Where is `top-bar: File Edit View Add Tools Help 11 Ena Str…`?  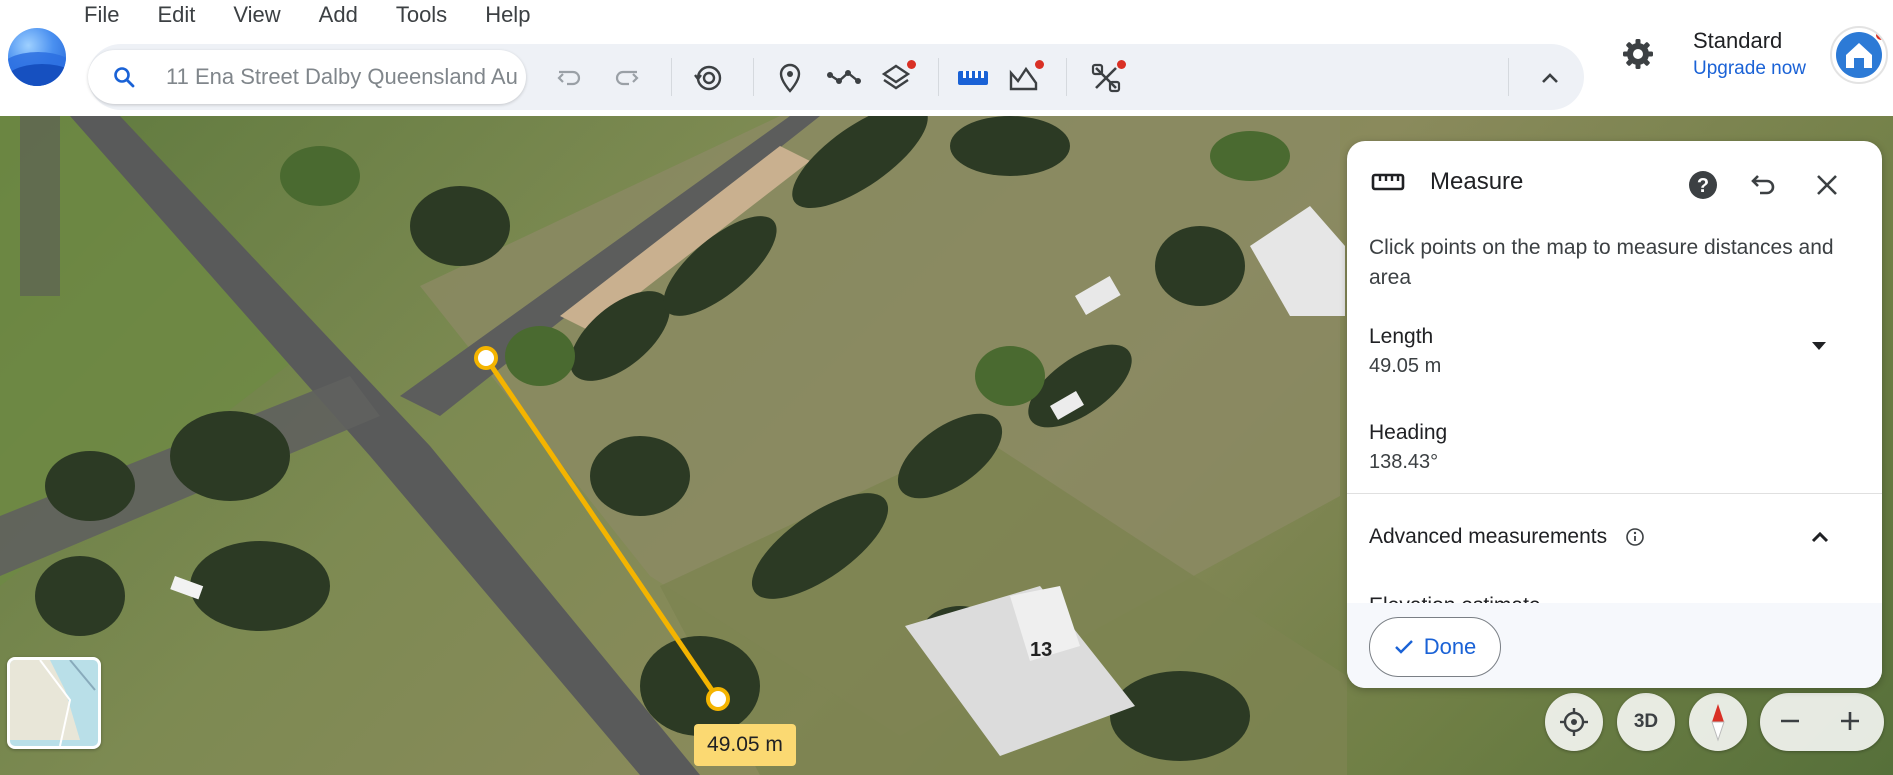 top-bar: File Edit View Add Tools Help 11 Ena Str… is located at coordinates (946, 58).